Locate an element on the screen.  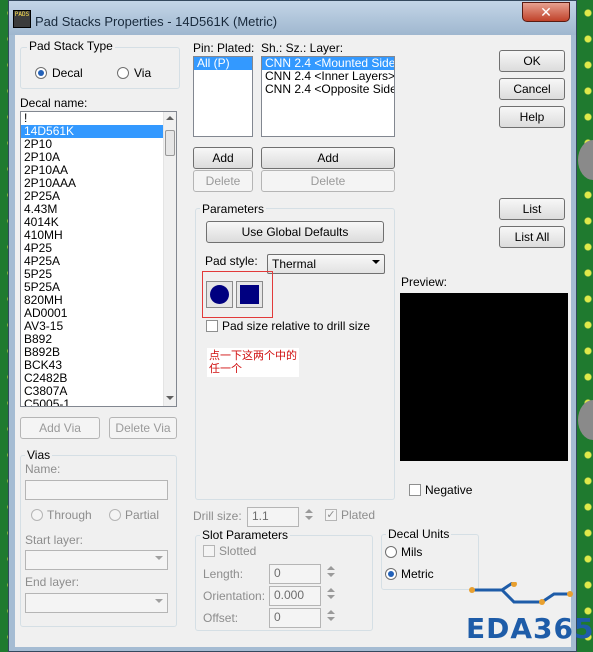
slotted-checkbox is located at coordinates (209, 551).